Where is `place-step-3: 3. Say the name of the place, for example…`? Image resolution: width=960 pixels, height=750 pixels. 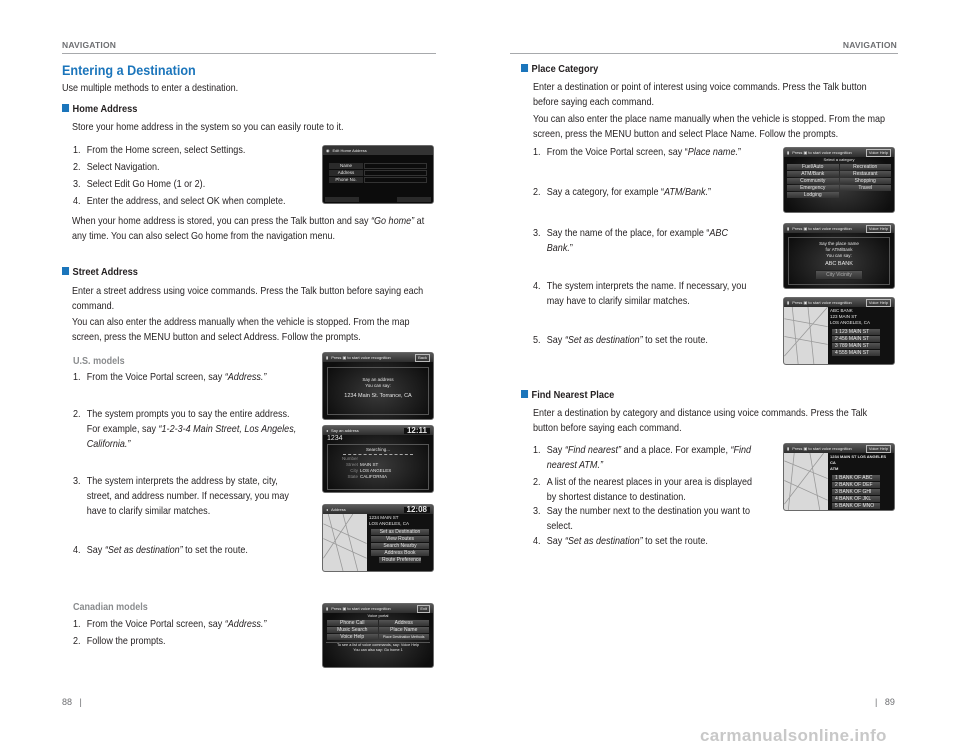
place-step-3: 3. Say the name of the place, for example… is located at coordinates (640, 241).